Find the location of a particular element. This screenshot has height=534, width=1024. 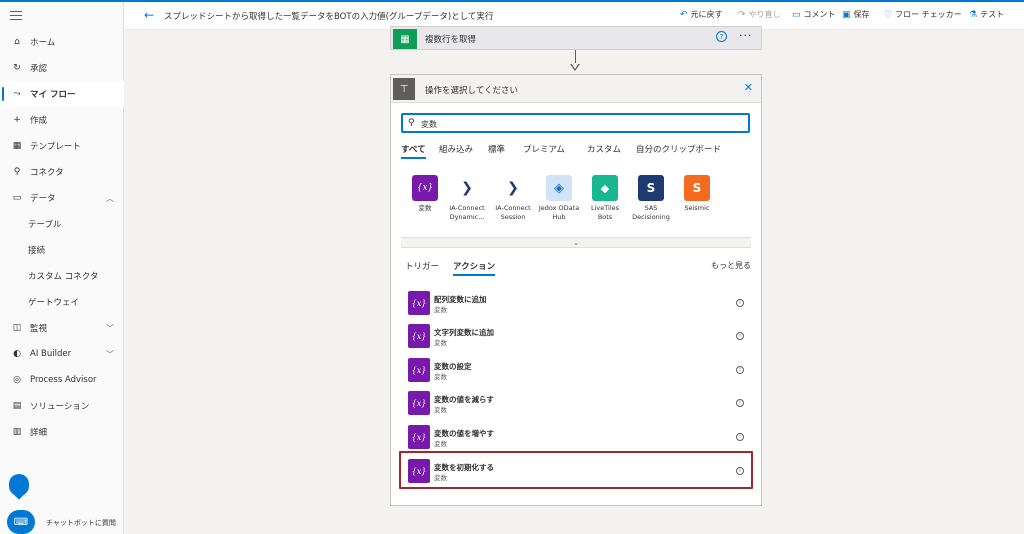

action-initialize-variable: {x} 変数を初期化する 変数 i is located at coordinates (576, 470).